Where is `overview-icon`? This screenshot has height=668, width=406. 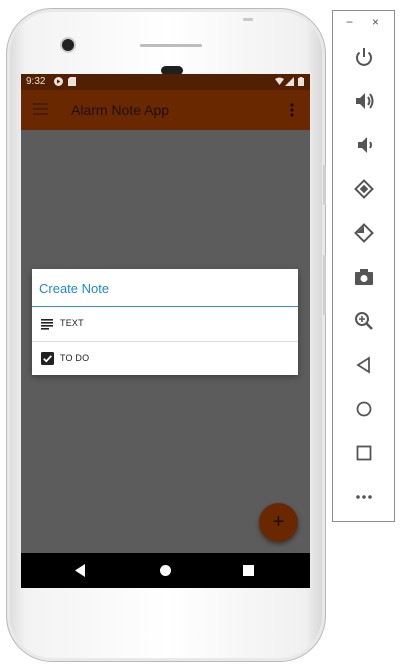 overview-icon is located at coordinates (364, 453).